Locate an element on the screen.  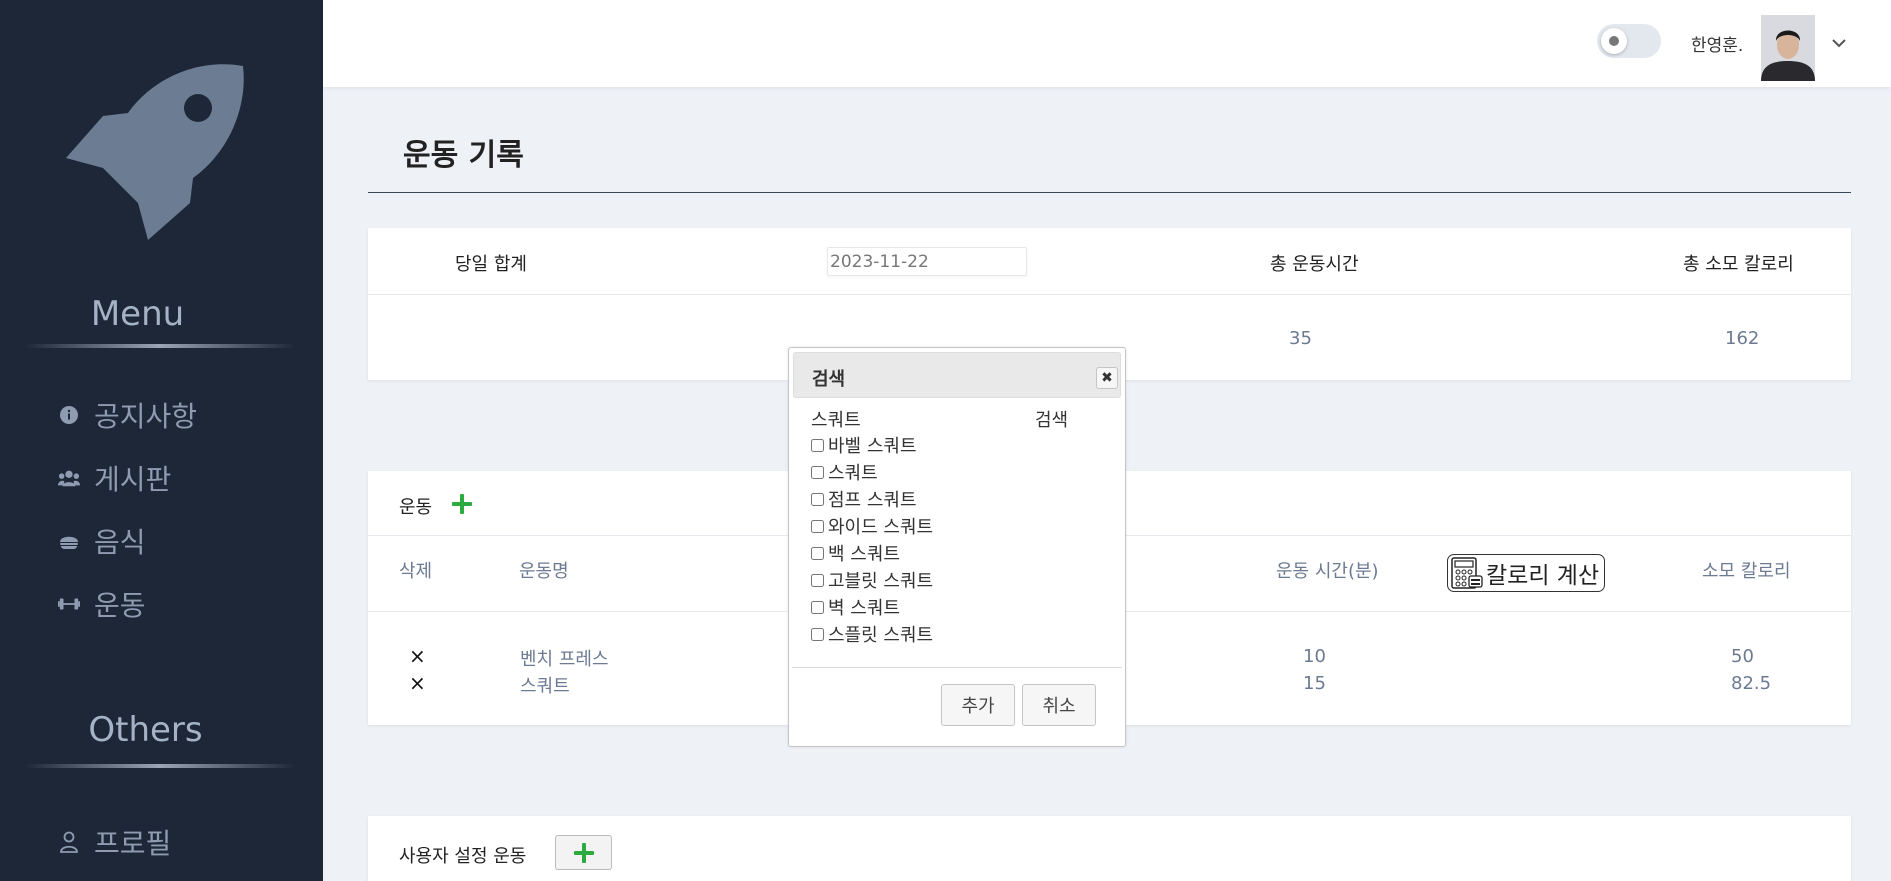
dialog-divider is located at coordinates (957, 667).